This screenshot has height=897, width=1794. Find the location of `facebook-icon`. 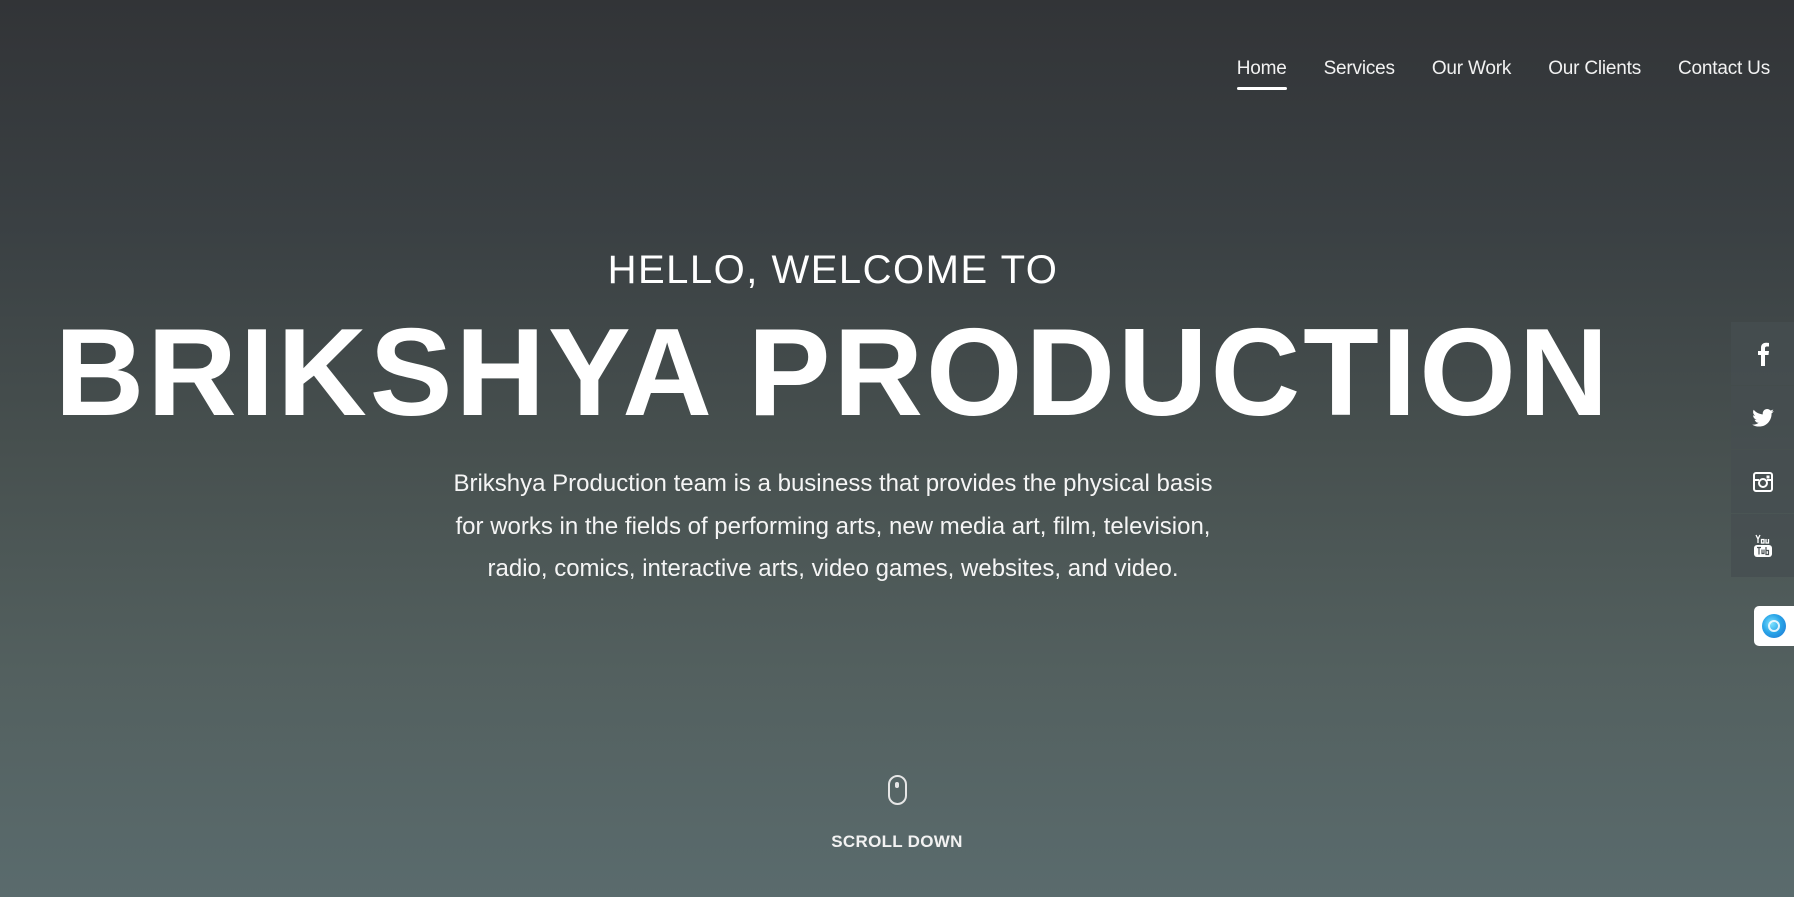

facebook-icon is located at coordinates (1763, 354).